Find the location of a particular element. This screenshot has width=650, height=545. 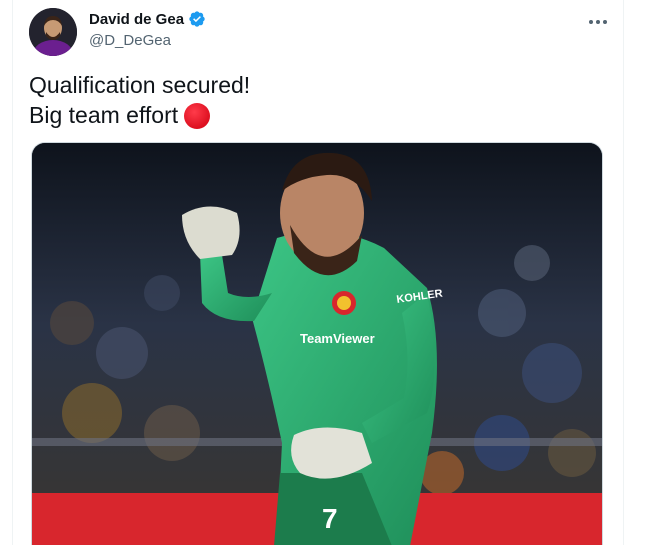

avatar-image is located at coordinates (53, 32).